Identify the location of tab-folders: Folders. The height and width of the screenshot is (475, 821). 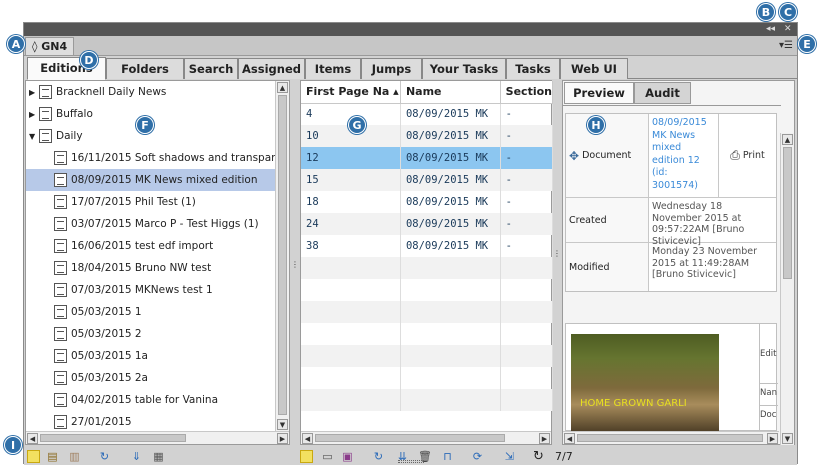
(145, 68).